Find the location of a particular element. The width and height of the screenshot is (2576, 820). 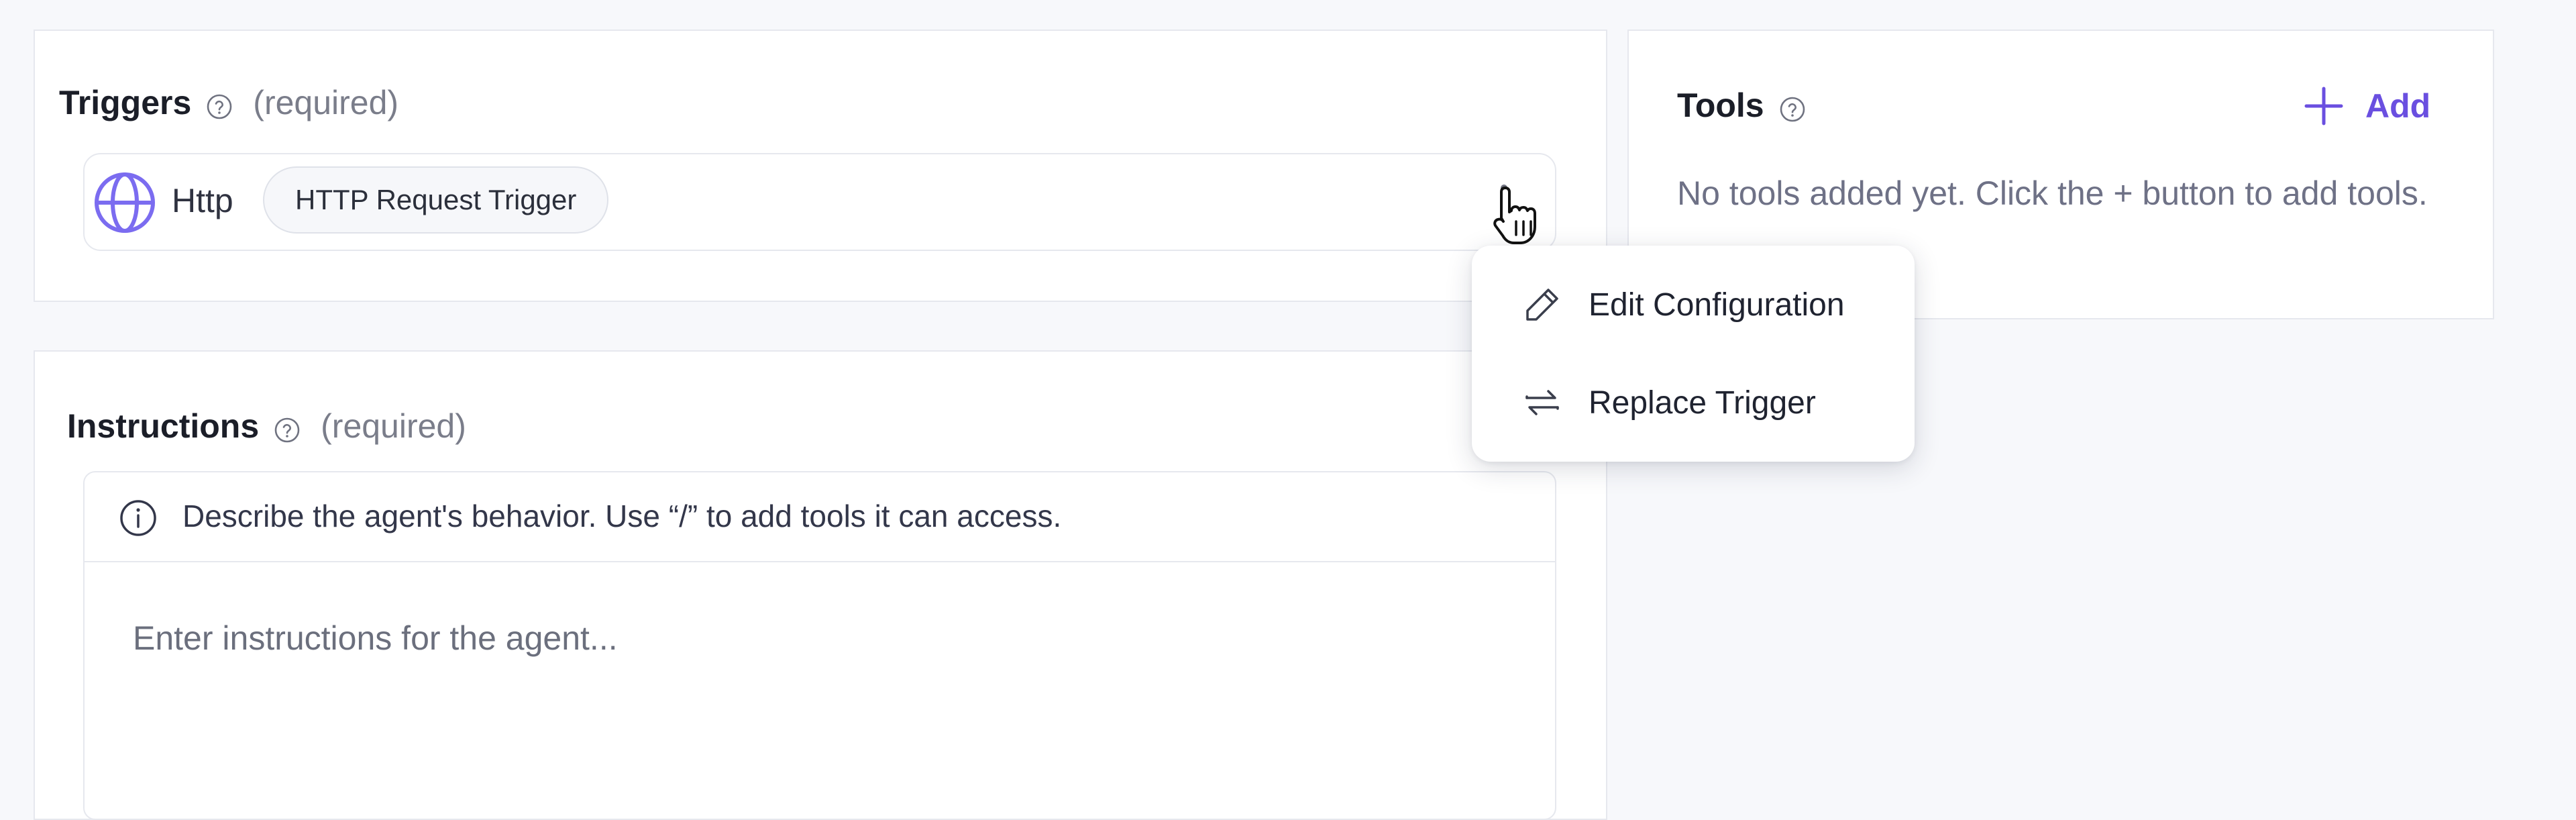

menu-item-edit-configuration: Edit Configuration is located at coordinates (1693, 304).